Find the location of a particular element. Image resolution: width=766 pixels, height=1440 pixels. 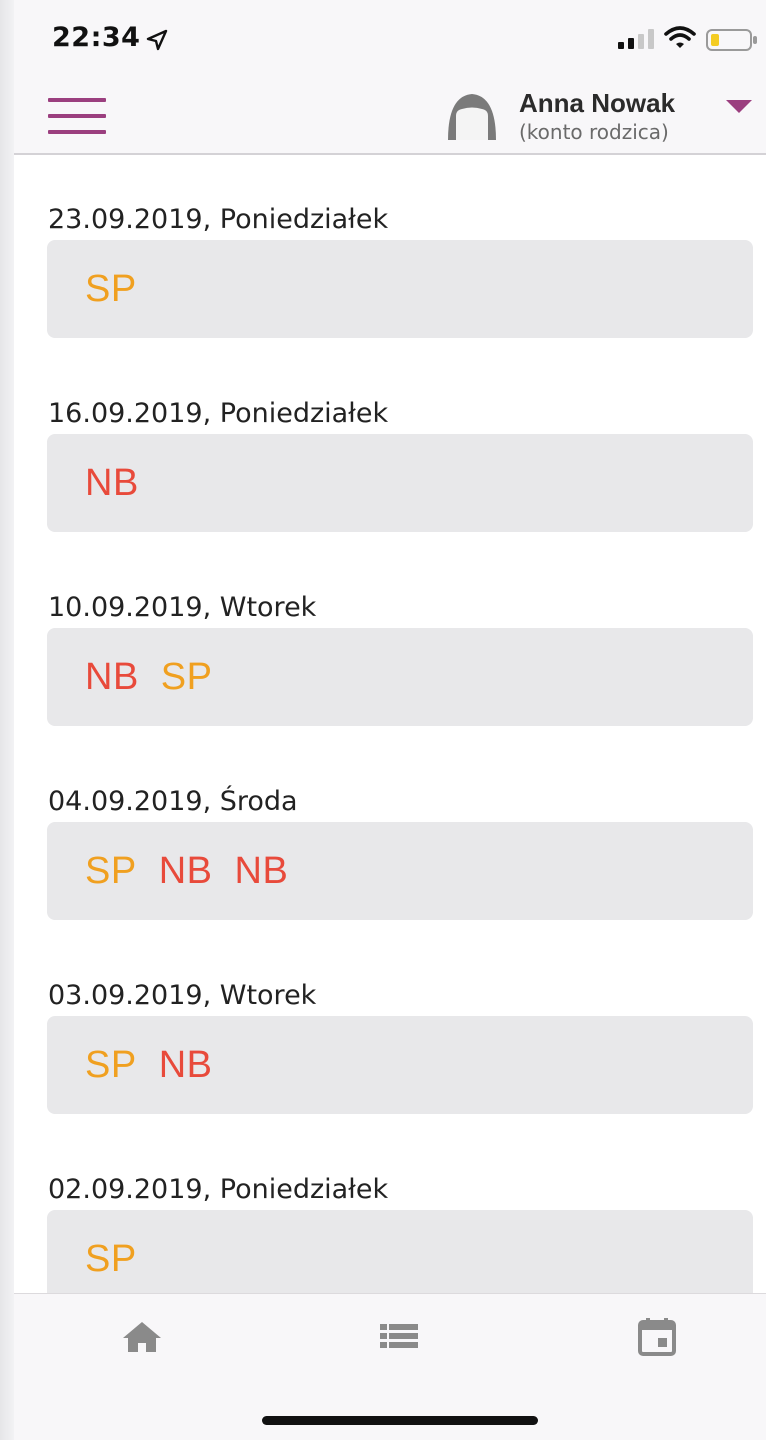

attendance-entry: 02.09.2019, Poniedziałek SP is located at coordinates (390, 1233).